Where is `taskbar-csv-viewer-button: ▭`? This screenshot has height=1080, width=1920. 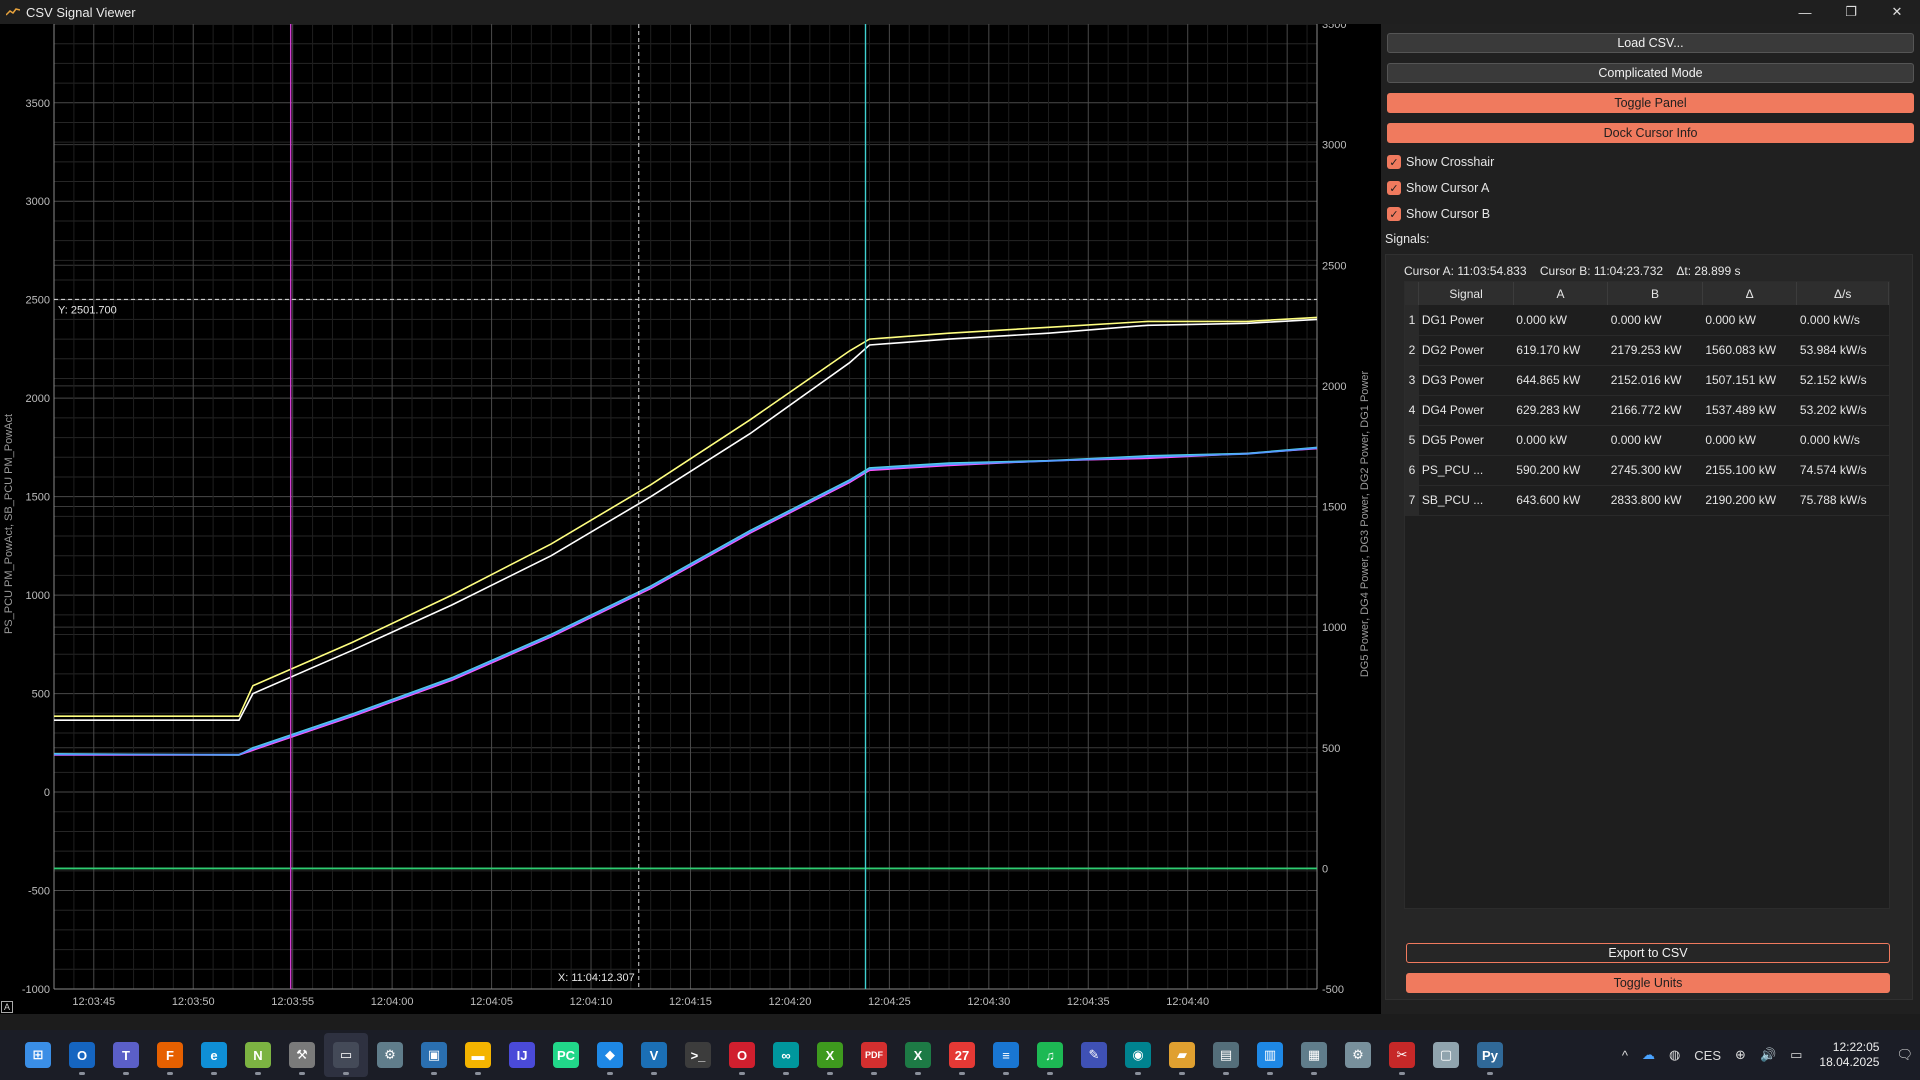 taskbar-csv-viewer-button: ▭ is located at coordinates (346, 1055).